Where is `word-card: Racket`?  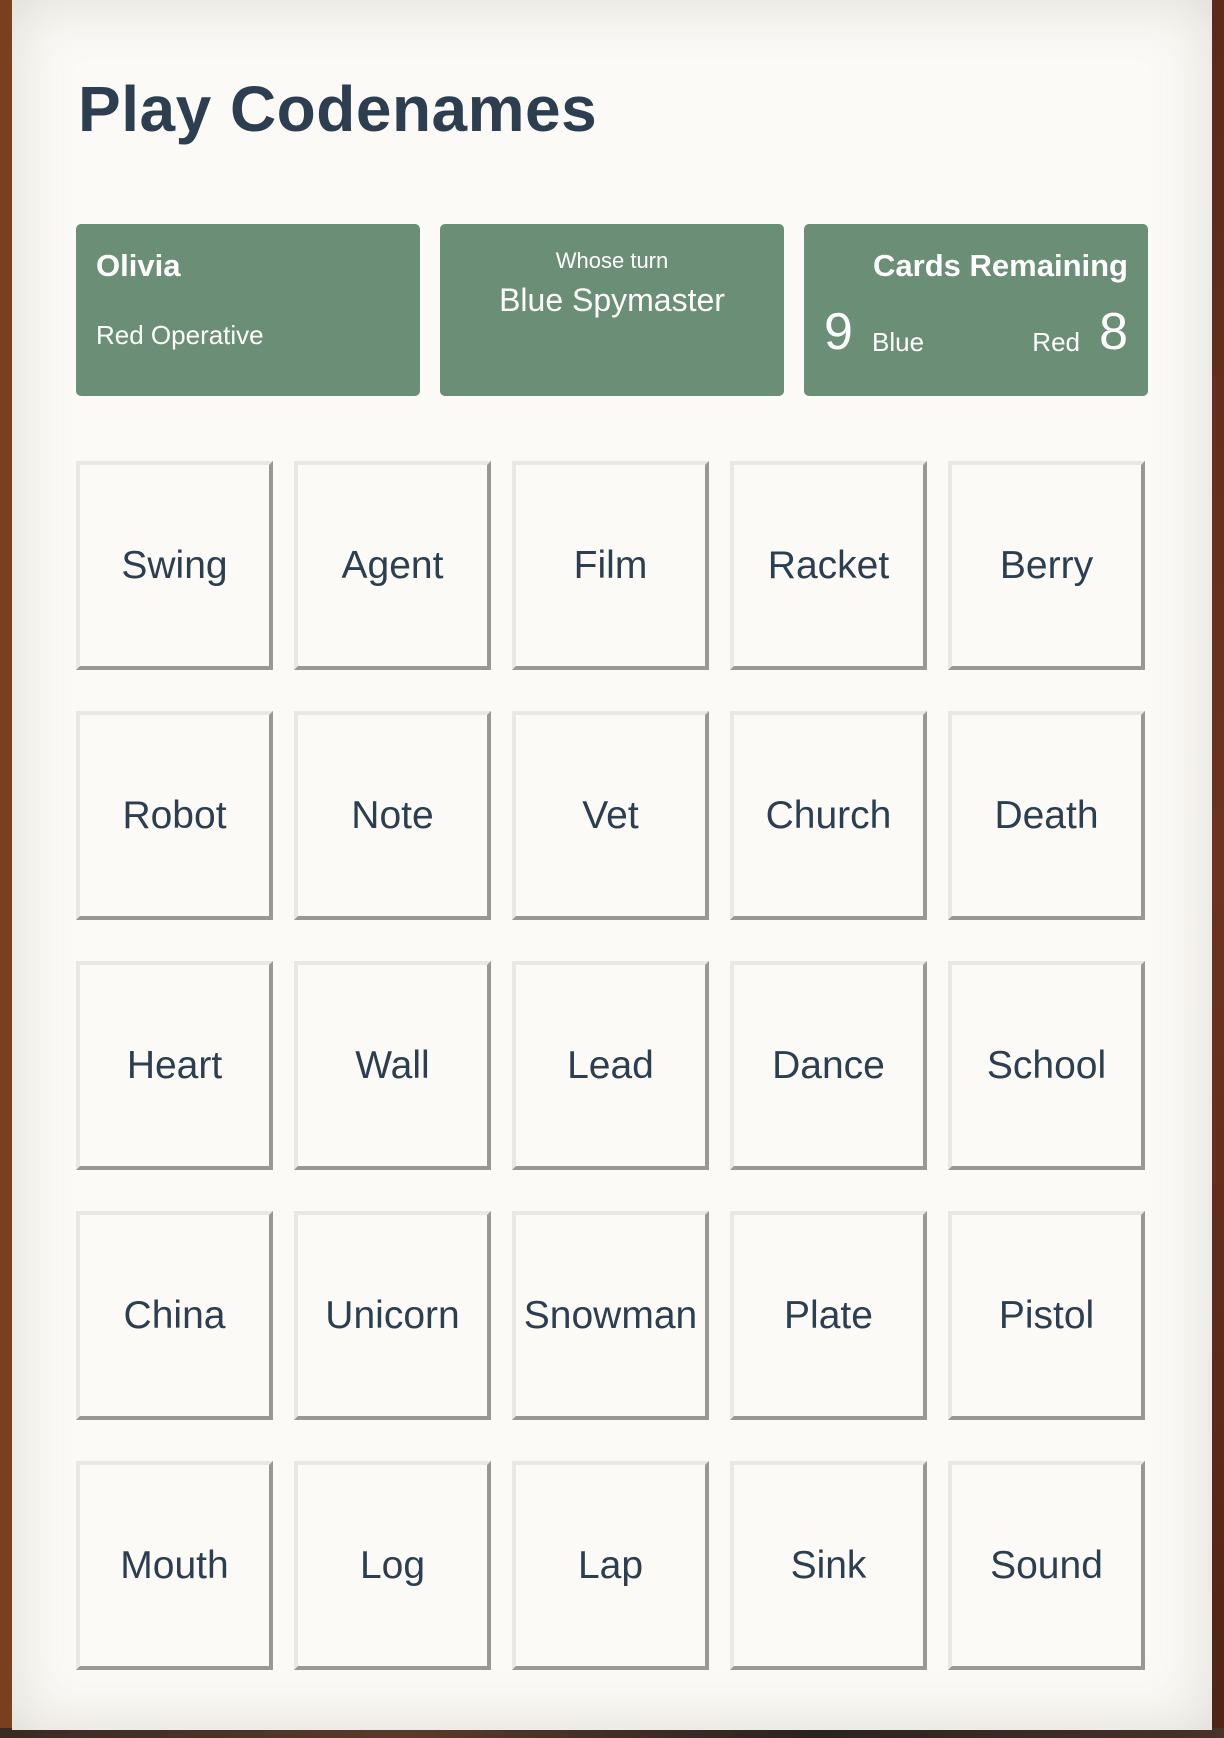 word-card: Racket is located at coordinates (828, 565).